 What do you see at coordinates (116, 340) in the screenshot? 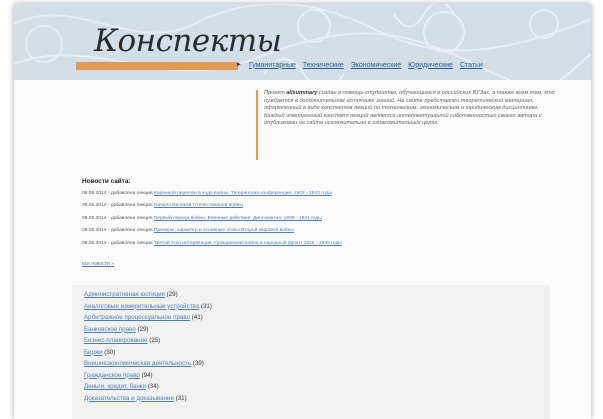
I see `category-link: Бизнес-планирование` at bounding box center [116, 340].